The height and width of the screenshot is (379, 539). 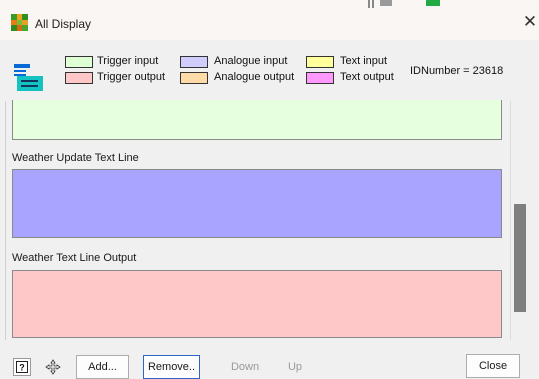 I want to click on io-list-icon, so click(x=28, y=77).